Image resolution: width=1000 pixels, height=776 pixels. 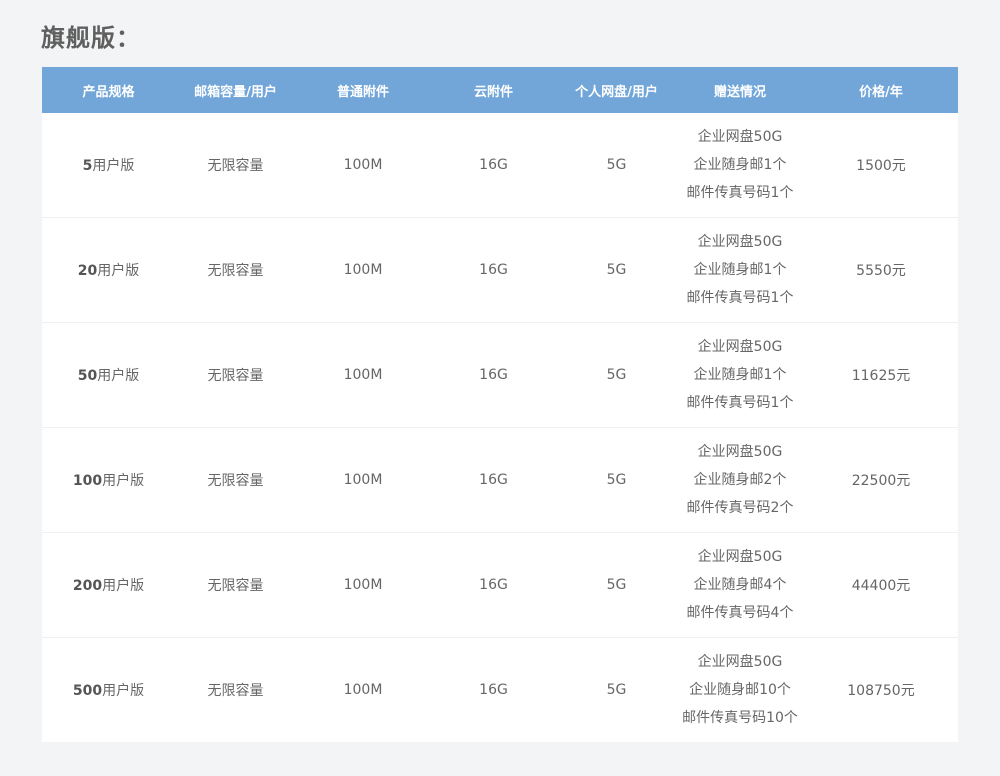 I want to click on spec-cell: 100用户版, so click(x=108, y=480).